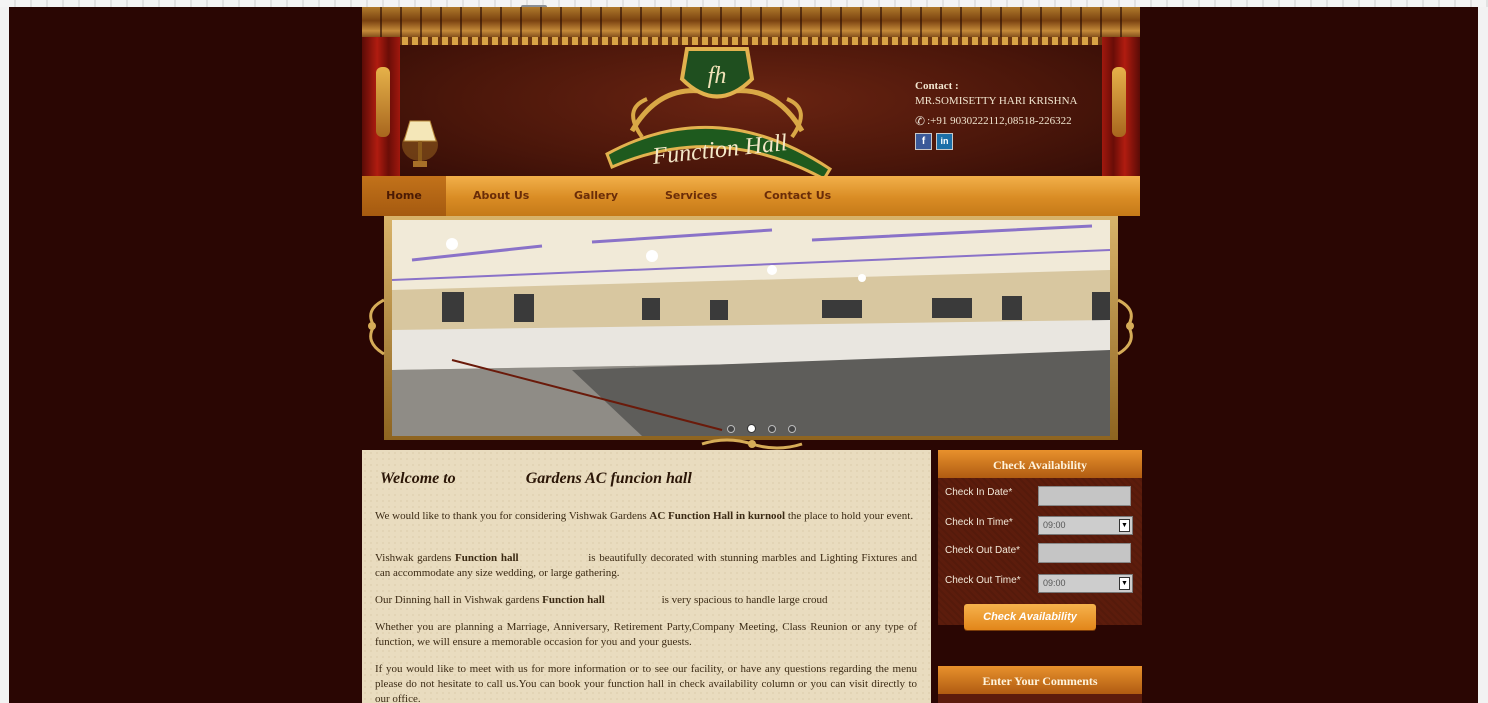 The image size is (1488, 703). Describe the element at coordinates (4, 355) in the screenshot. I see `left-margin-strip` at that location.